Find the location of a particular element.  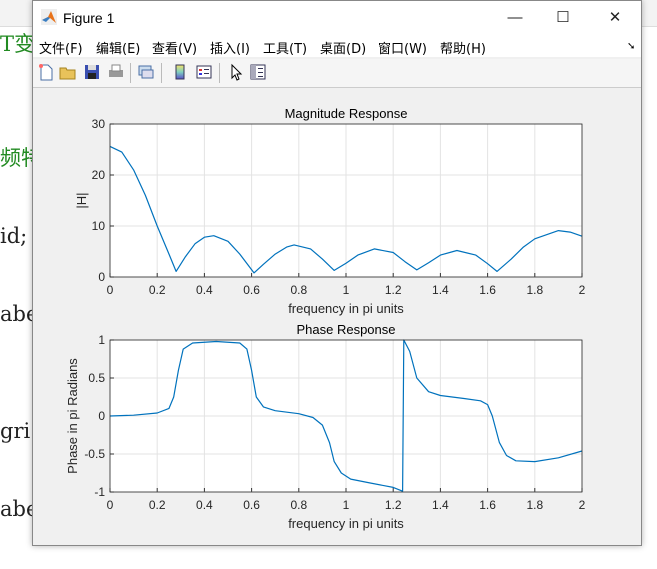

y-tick-label: 20 is located at coordinates (99, 175).